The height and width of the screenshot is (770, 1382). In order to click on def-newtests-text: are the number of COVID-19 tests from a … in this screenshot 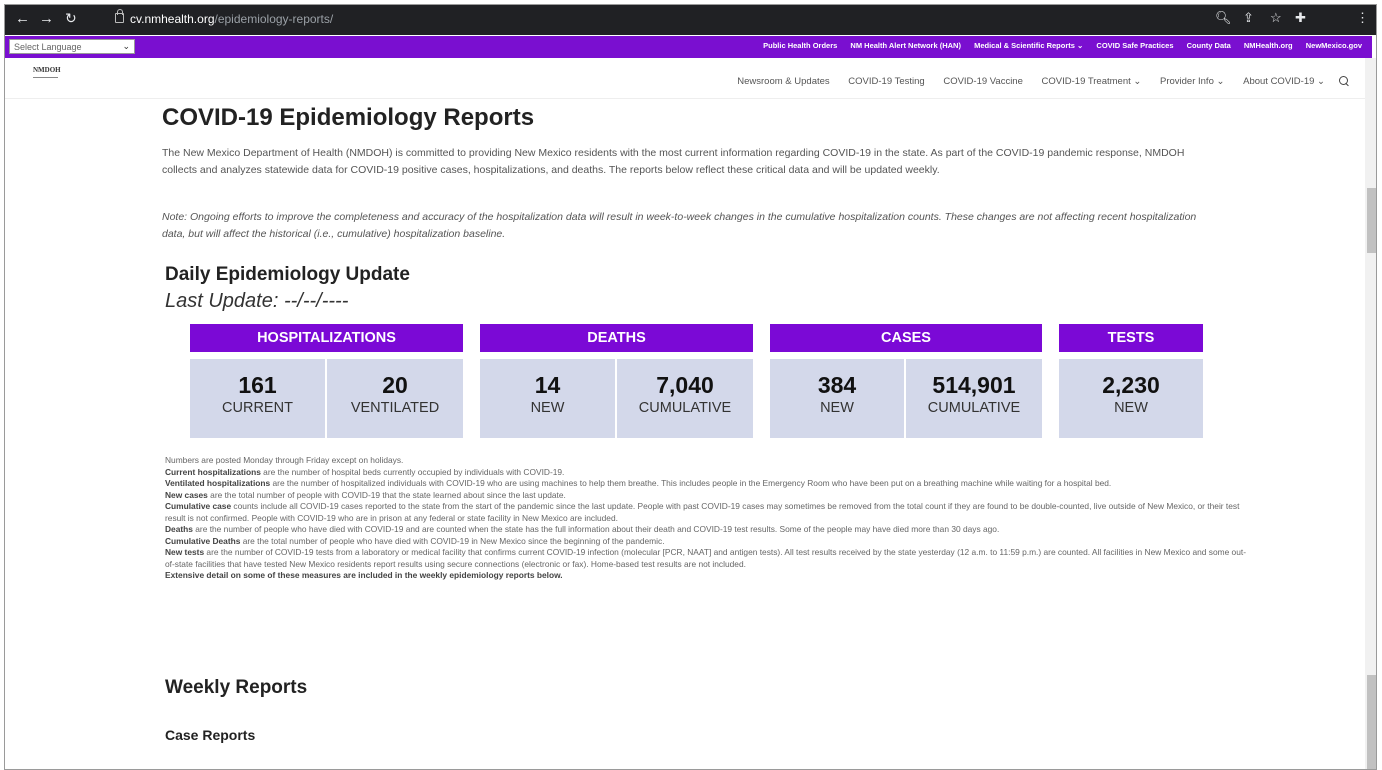, I will do `click(705, 558)`.